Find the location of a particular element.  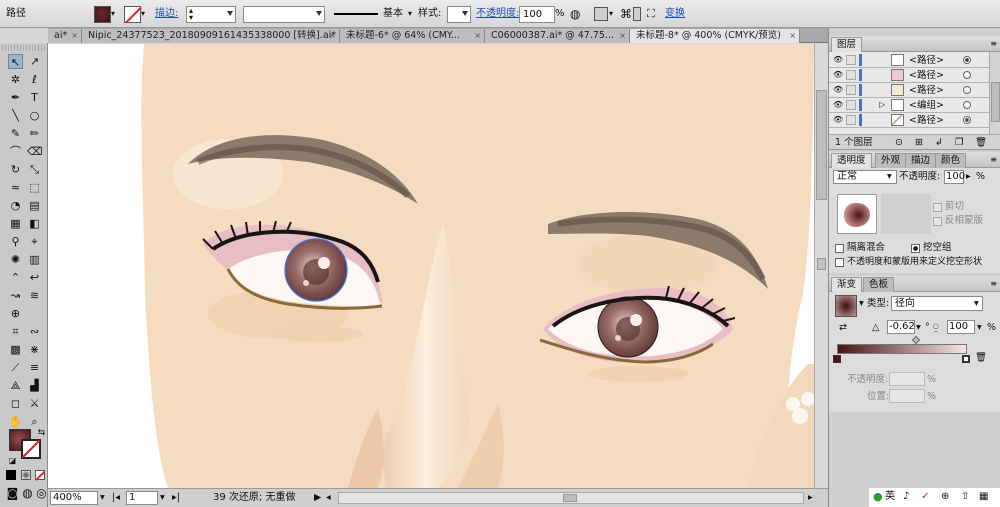

fill-swatch is located at coordinates (102, 14).